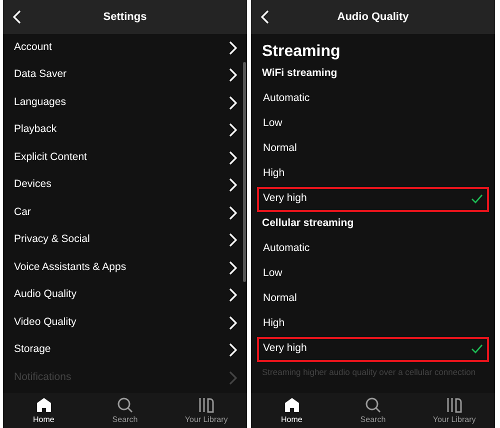 The height and width of the screenshot is (428, 500). What do you see at coordinates (299, 74) in the screenshot?
I see `group-heading: WiFi streaming` at bounding box center [299, 74].